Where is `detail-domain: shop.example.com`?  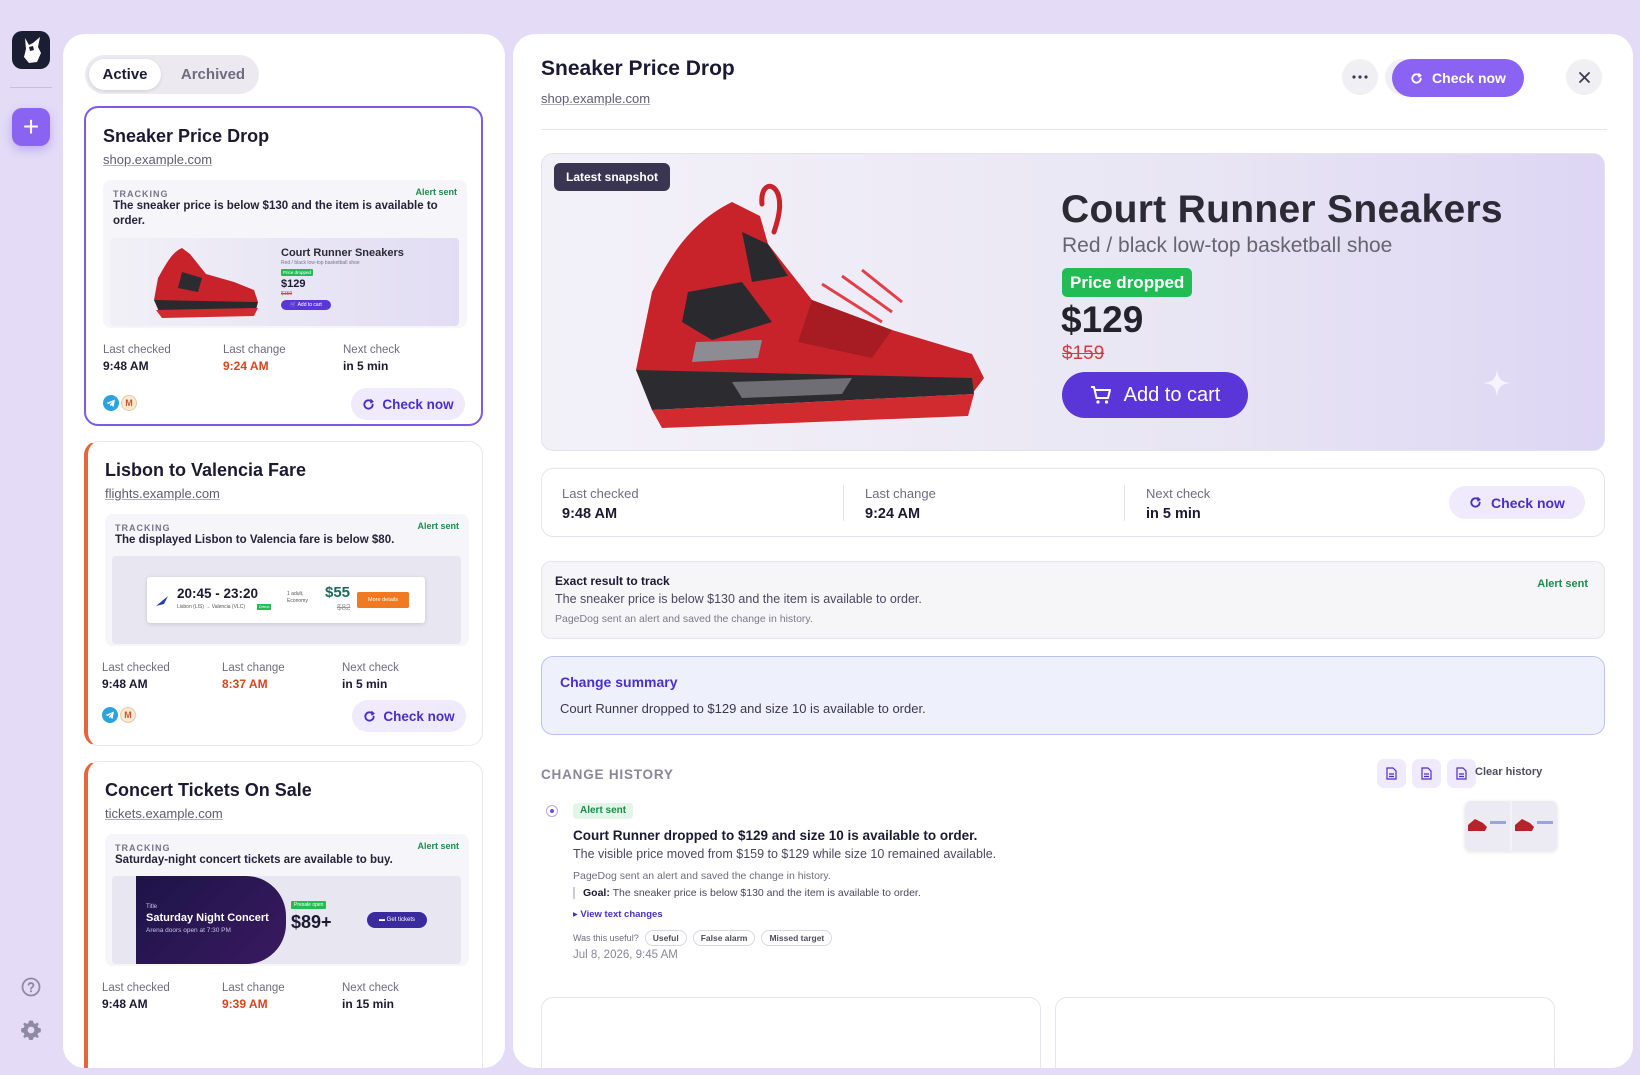 detail-domain: shop.example.com is located at coordinates (595, 98).